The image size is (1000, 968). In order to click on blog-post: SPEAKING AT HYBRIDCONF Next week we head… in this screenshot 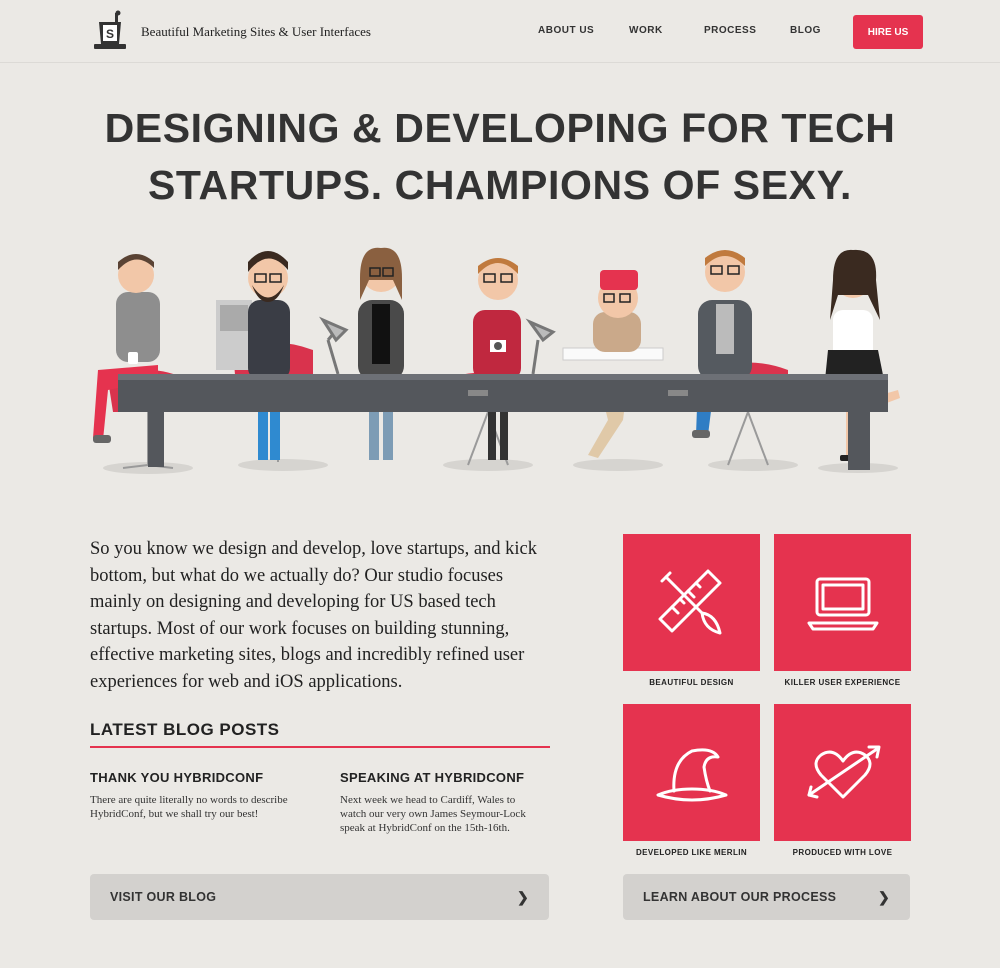, I will do `click(440, 802)`.